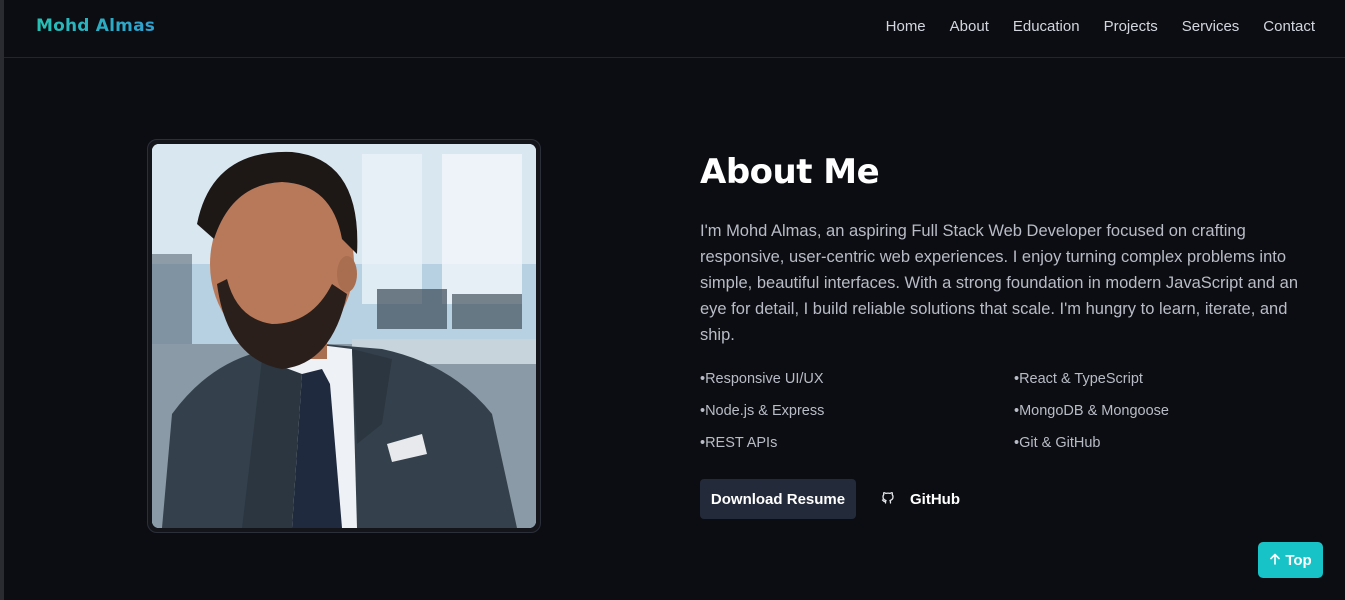  I want to click on scroll-top-button: Top, so click(1290, 560).